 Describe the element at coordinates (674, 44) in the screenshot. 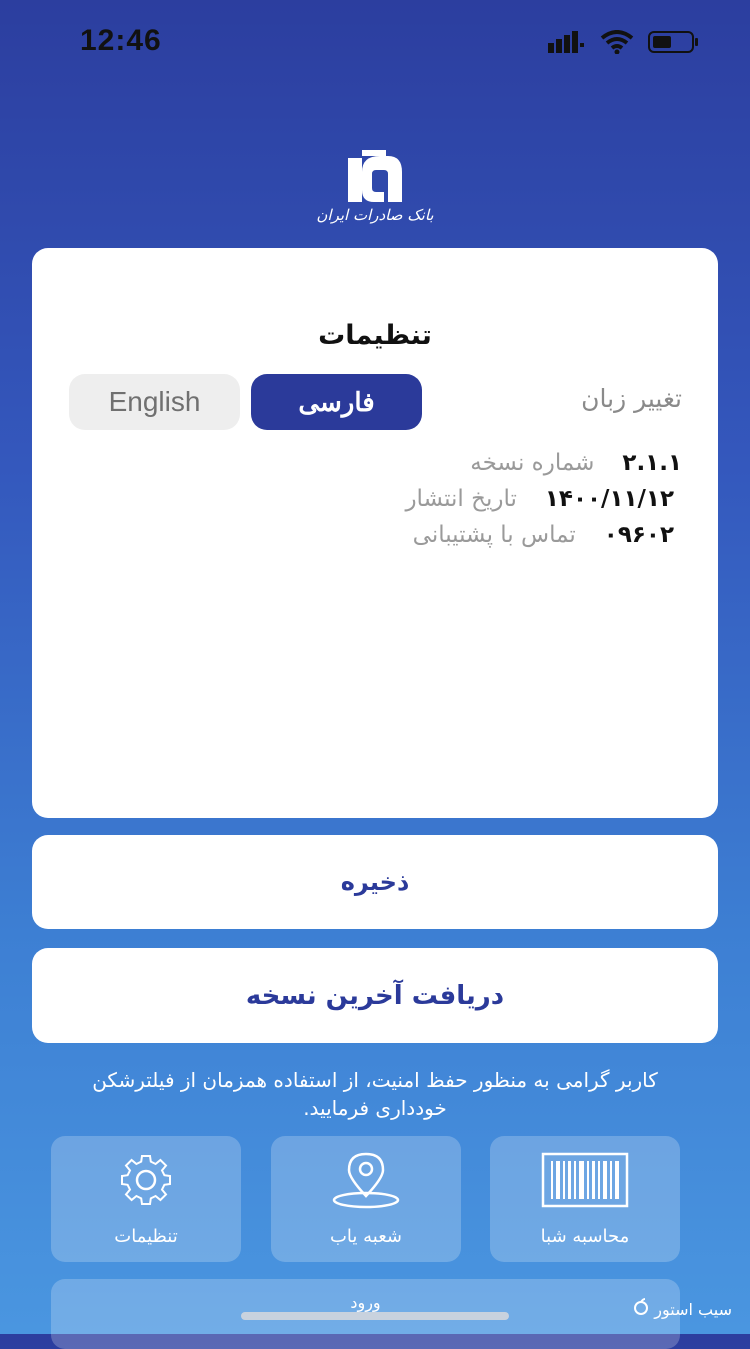

I see `battery-icon` at that location.